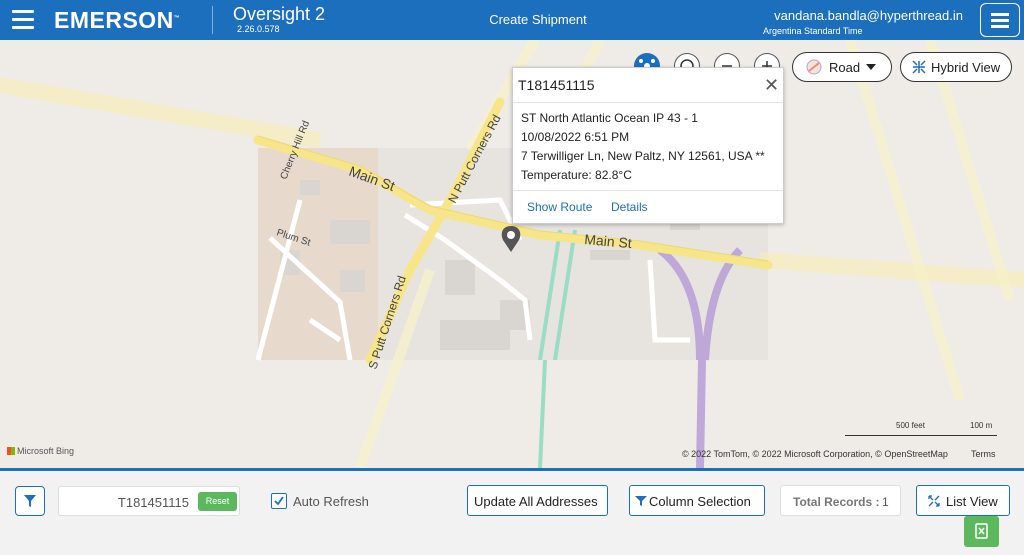 Image resolution: width=1024 pixels, height=555 pixels. What do you see at coordinates (126, 502) in the screenshot?
I see `search-input` at bounding box center [126, 502].